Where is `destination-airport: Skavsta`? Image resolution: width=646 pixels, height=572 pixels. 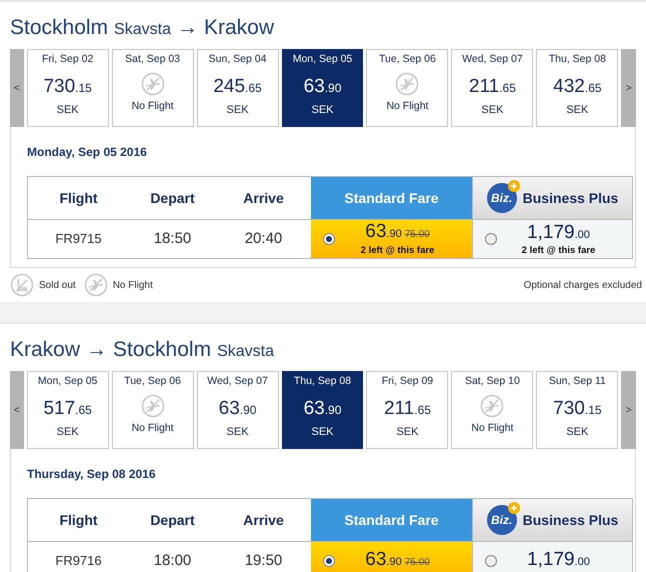 destination-airport: Skavsta is located at coordinates (245, 352).